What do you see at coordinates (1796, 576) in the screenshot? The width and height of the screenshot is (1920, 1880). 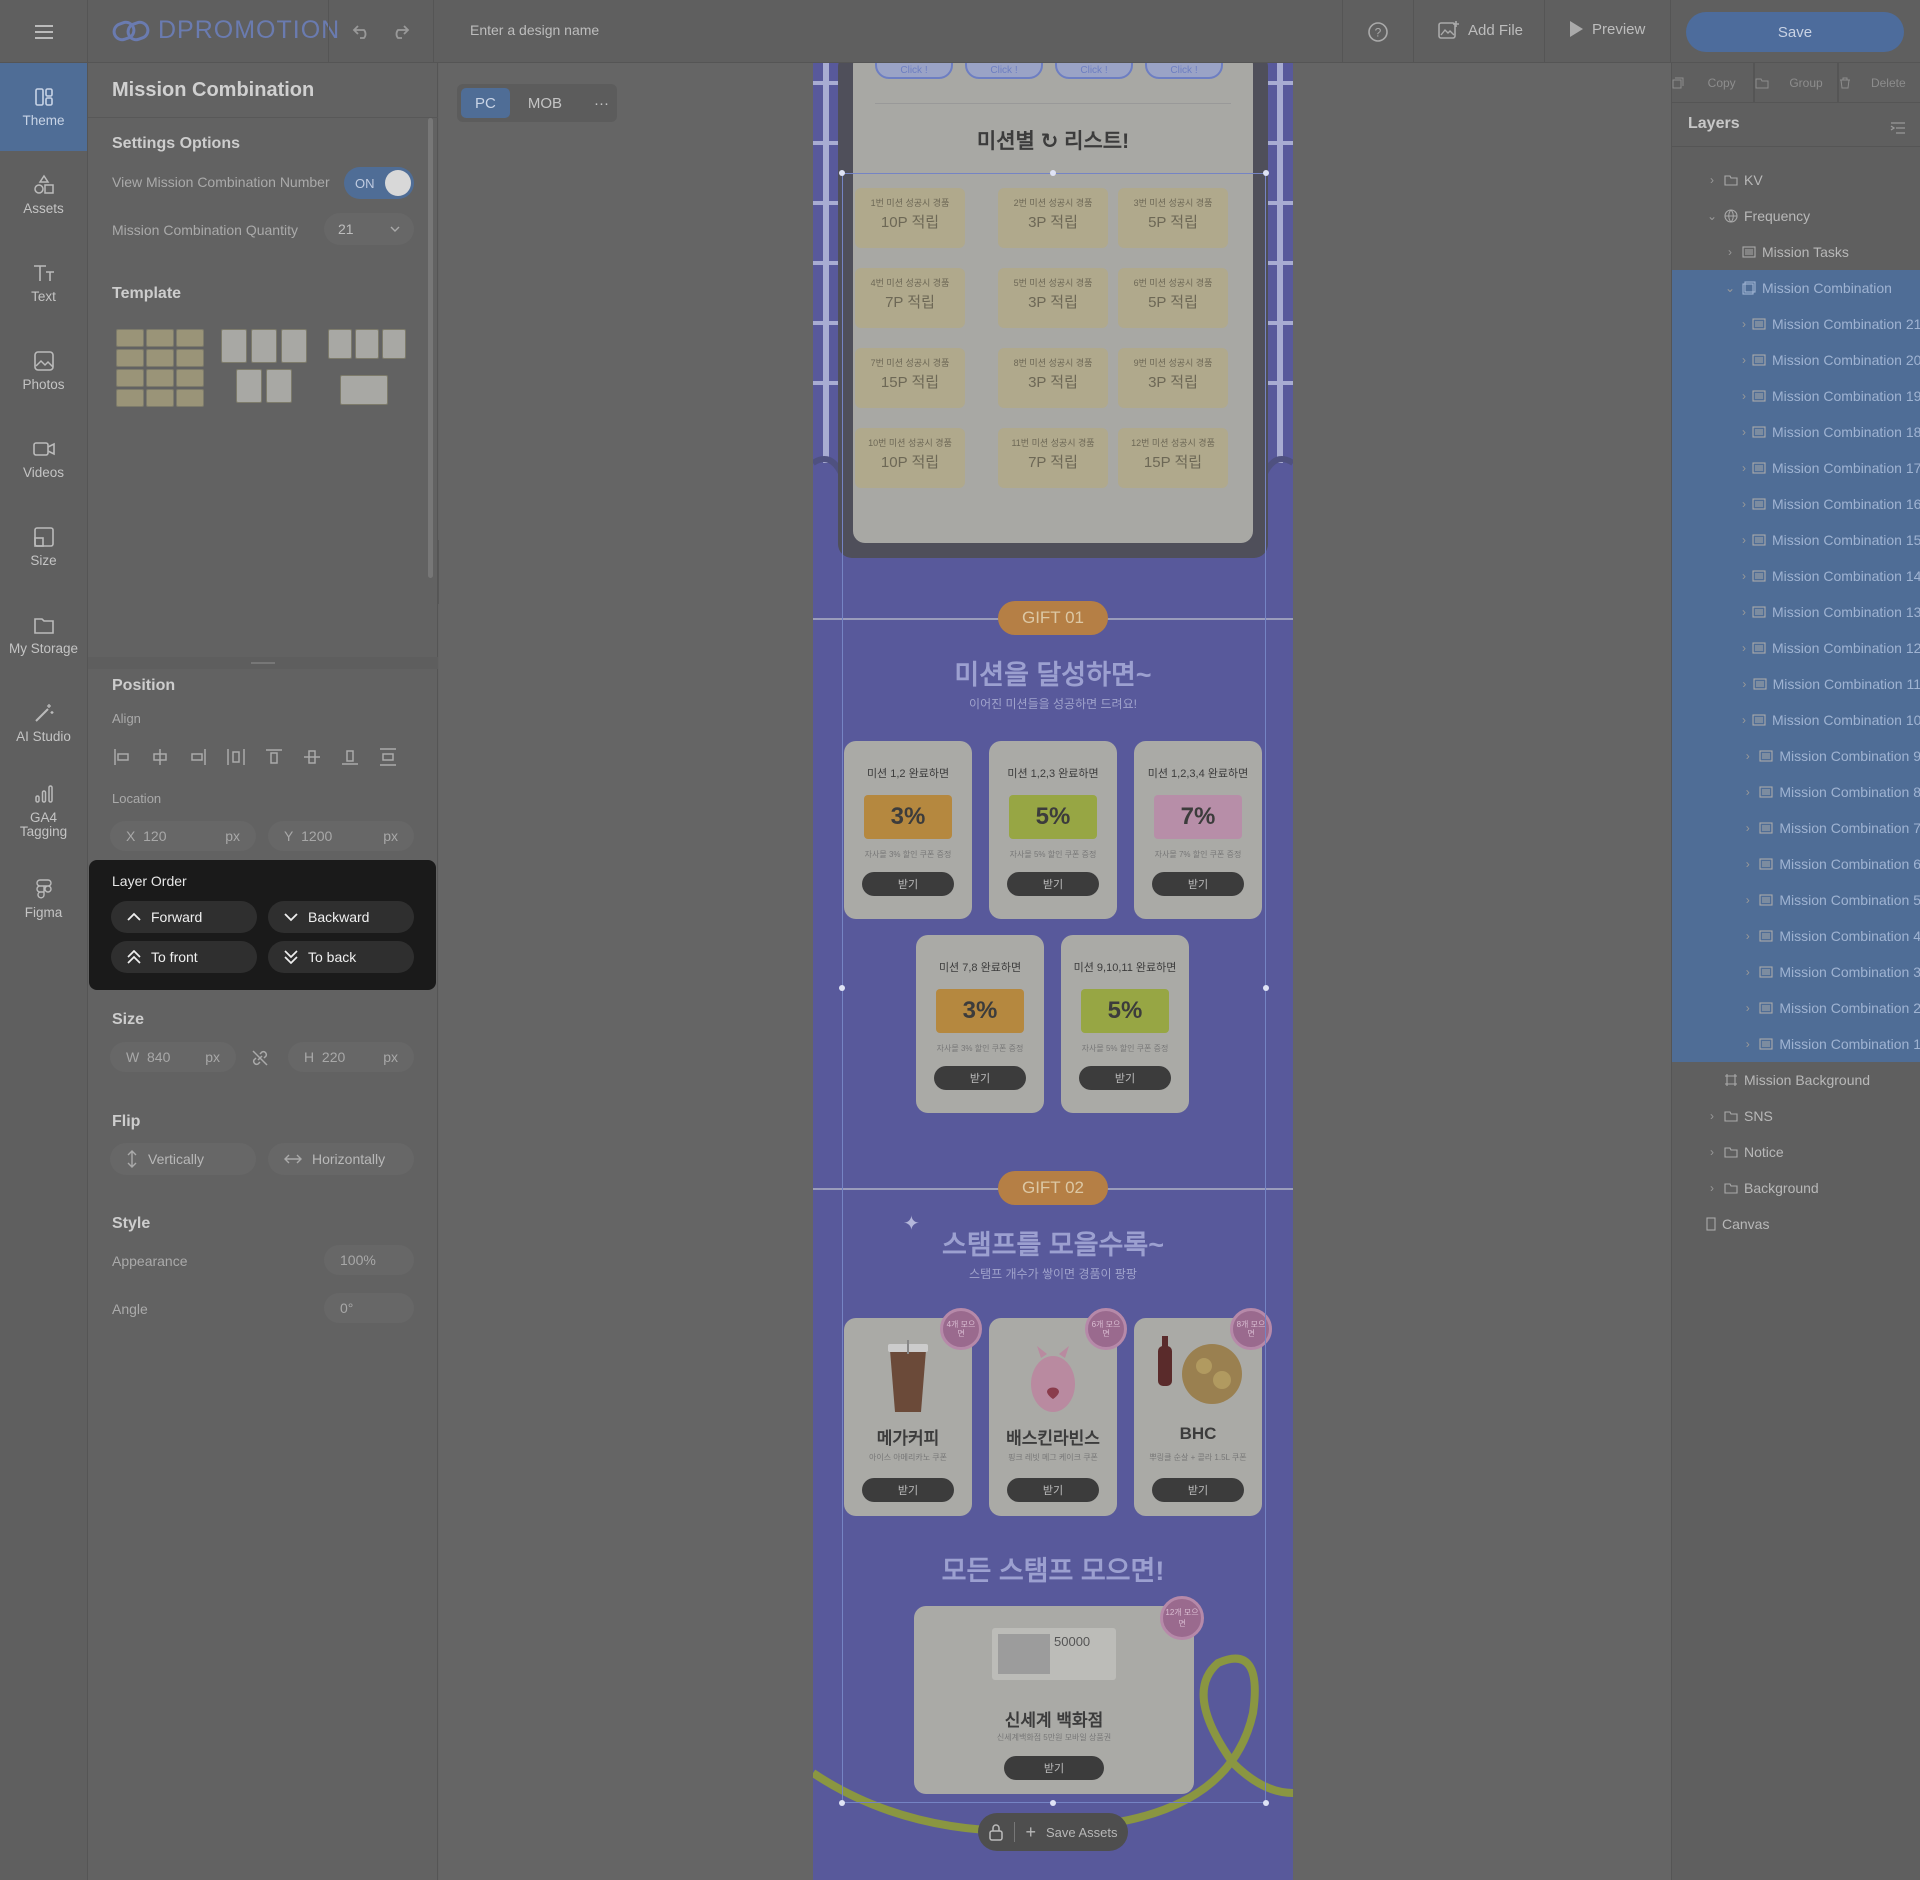 I see `layer-item: › Mission Combination 14` at bounding box center [1796, 576].